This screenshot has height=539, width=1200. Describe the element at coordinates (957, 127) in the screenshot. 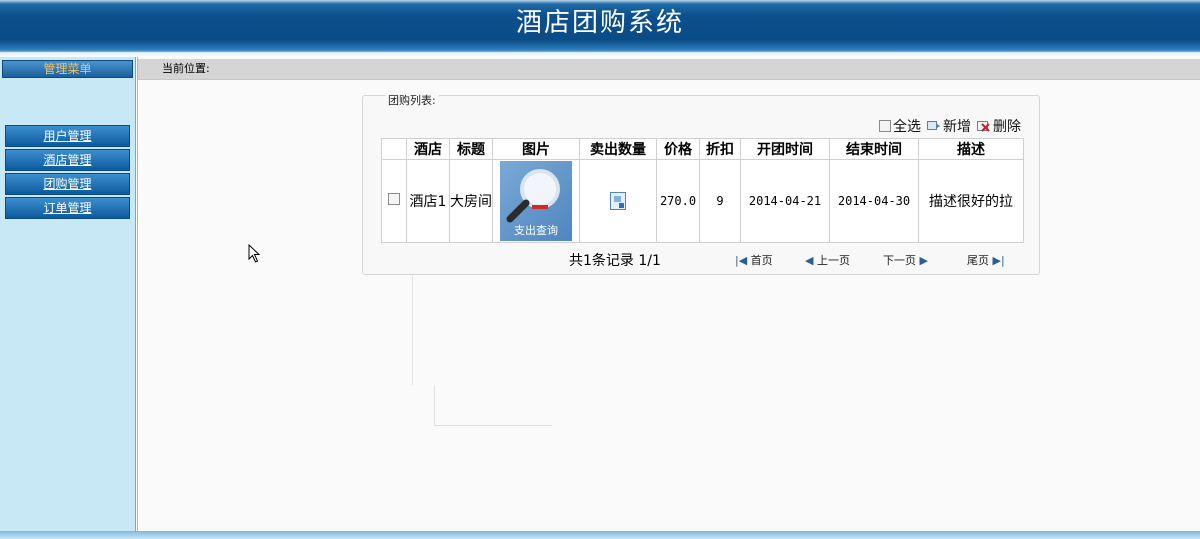

I see `add-label: 新增` at that location.